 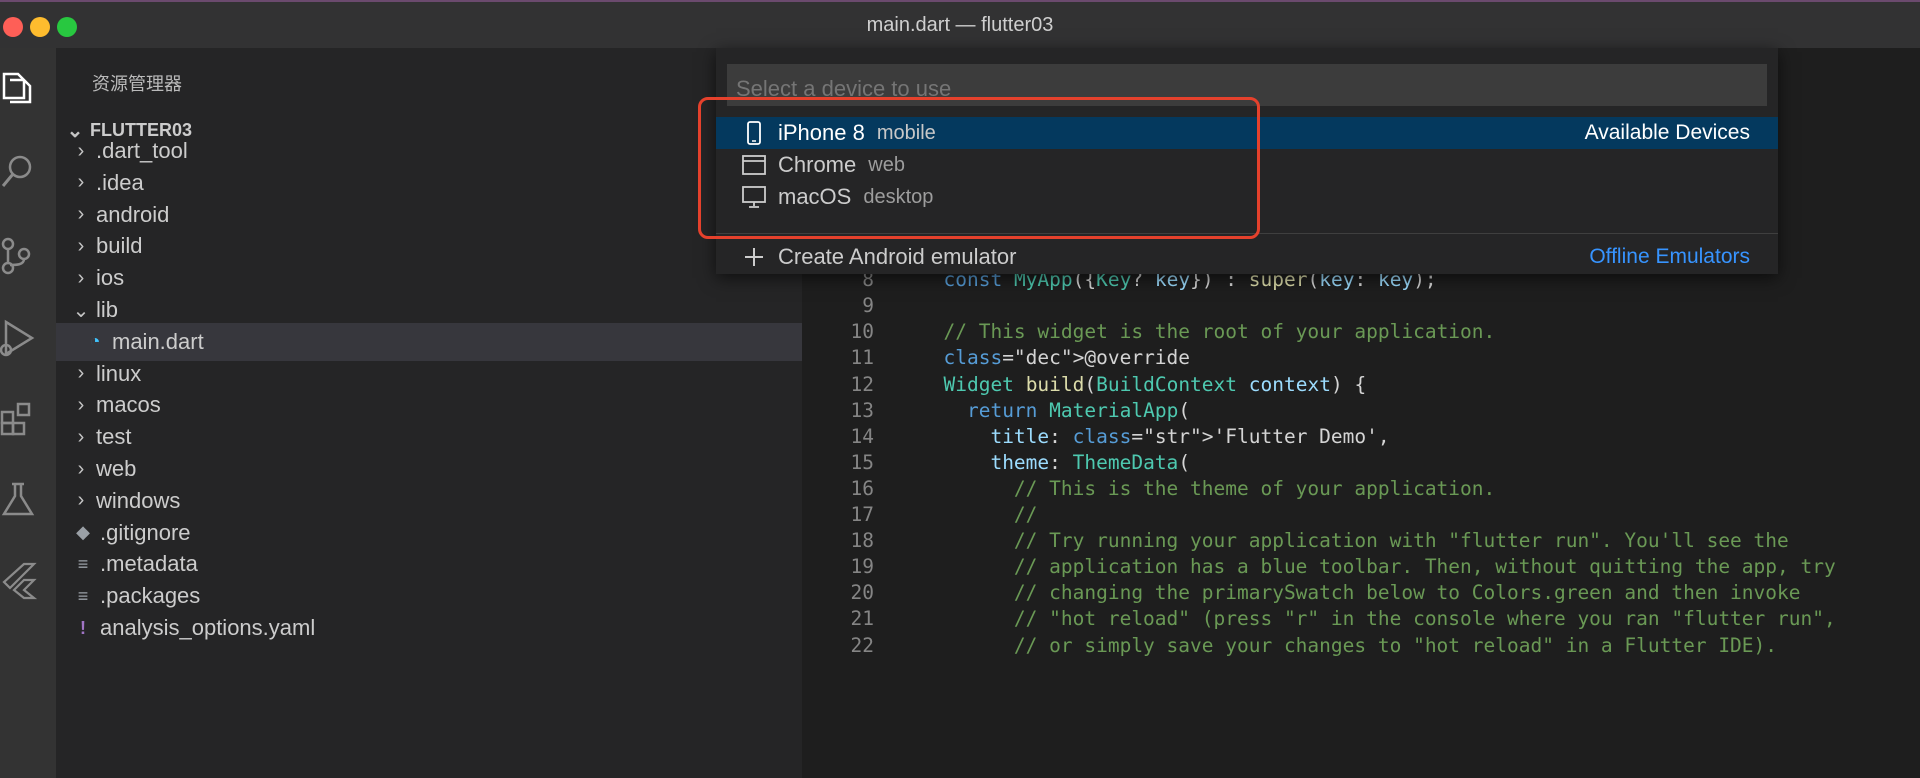 What do you see at coordinates (208, 627) in the screenshot?
I see `tree-item-label: analysis_options.yaml` at bounding box center [208, 627].